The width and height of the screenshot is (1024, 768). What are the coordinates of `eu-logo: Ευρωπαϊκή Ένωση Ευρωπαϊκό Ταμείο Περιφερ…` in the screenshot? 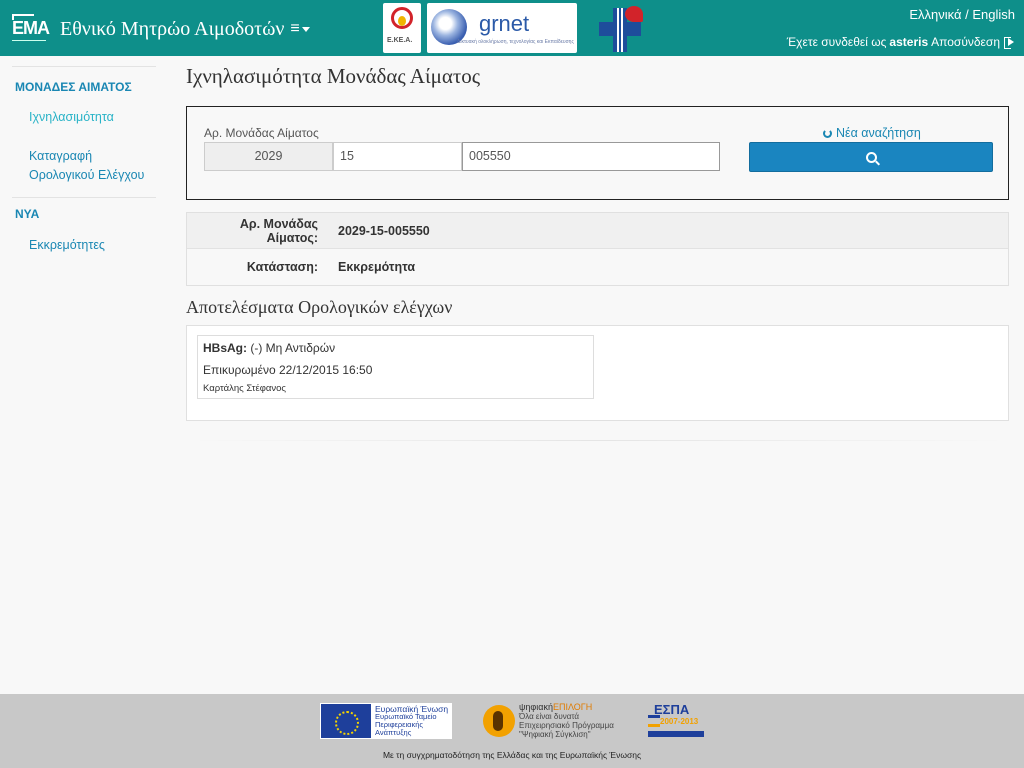 It's located at (386, 721).